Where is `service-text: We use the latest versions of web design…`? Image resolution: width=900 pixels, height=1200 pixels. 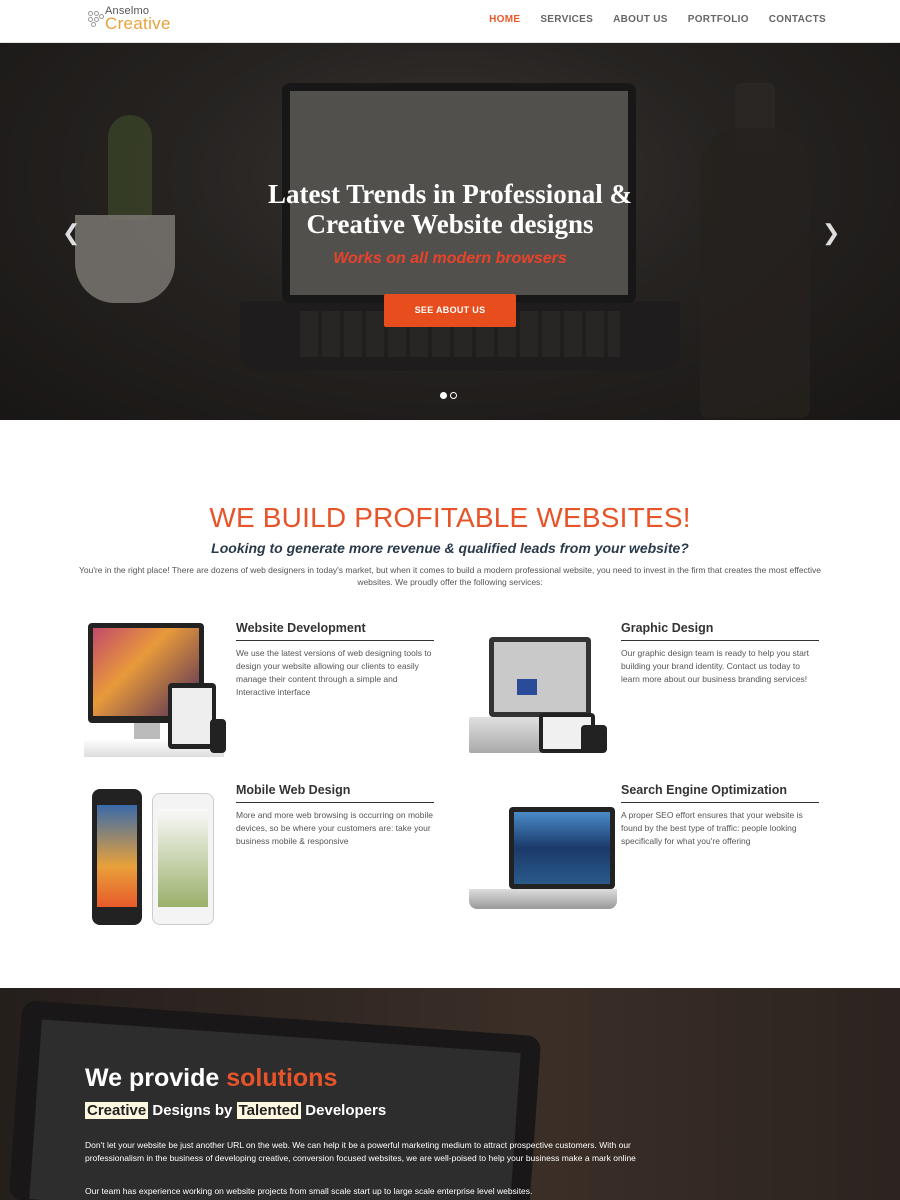 service-text: We use the latest versions of web design… is located at coordinates (334, 672).